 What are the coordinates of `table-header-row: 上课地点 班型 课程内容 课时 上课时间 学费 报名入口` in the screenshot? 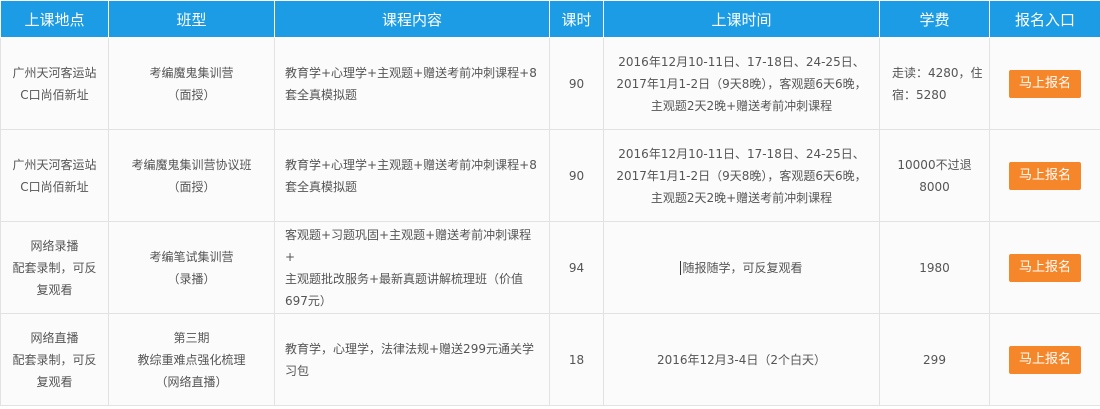 It's located at (550, 19).